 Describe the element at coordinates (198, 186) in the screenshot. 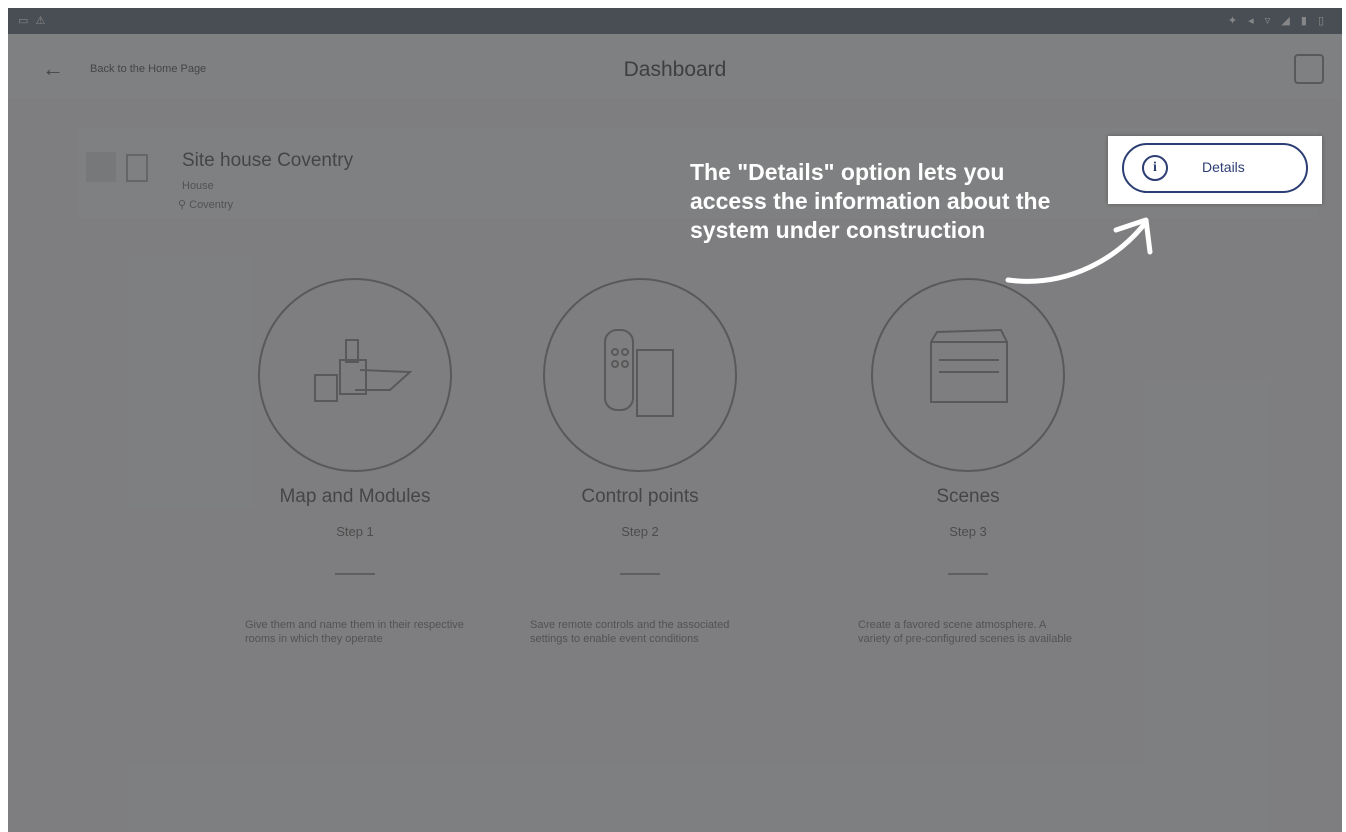

I see `site-type: House` at that location.